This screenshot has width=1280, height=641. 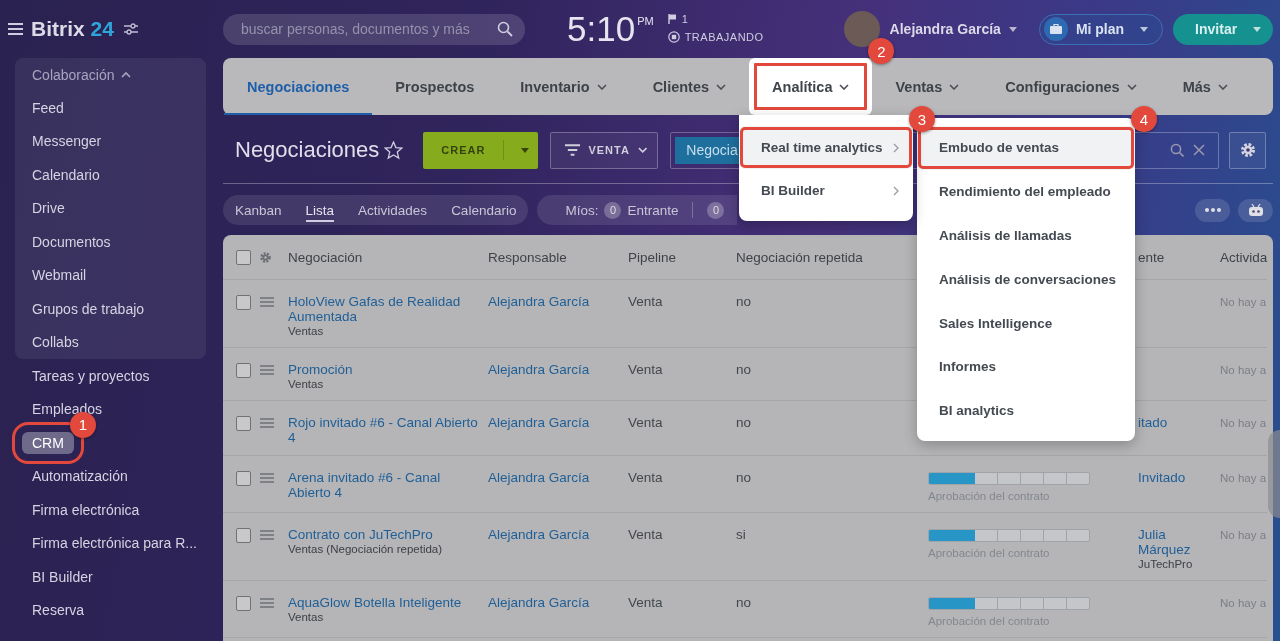 I want to click on clock-time: 5:10, so click(x=601, y=29).